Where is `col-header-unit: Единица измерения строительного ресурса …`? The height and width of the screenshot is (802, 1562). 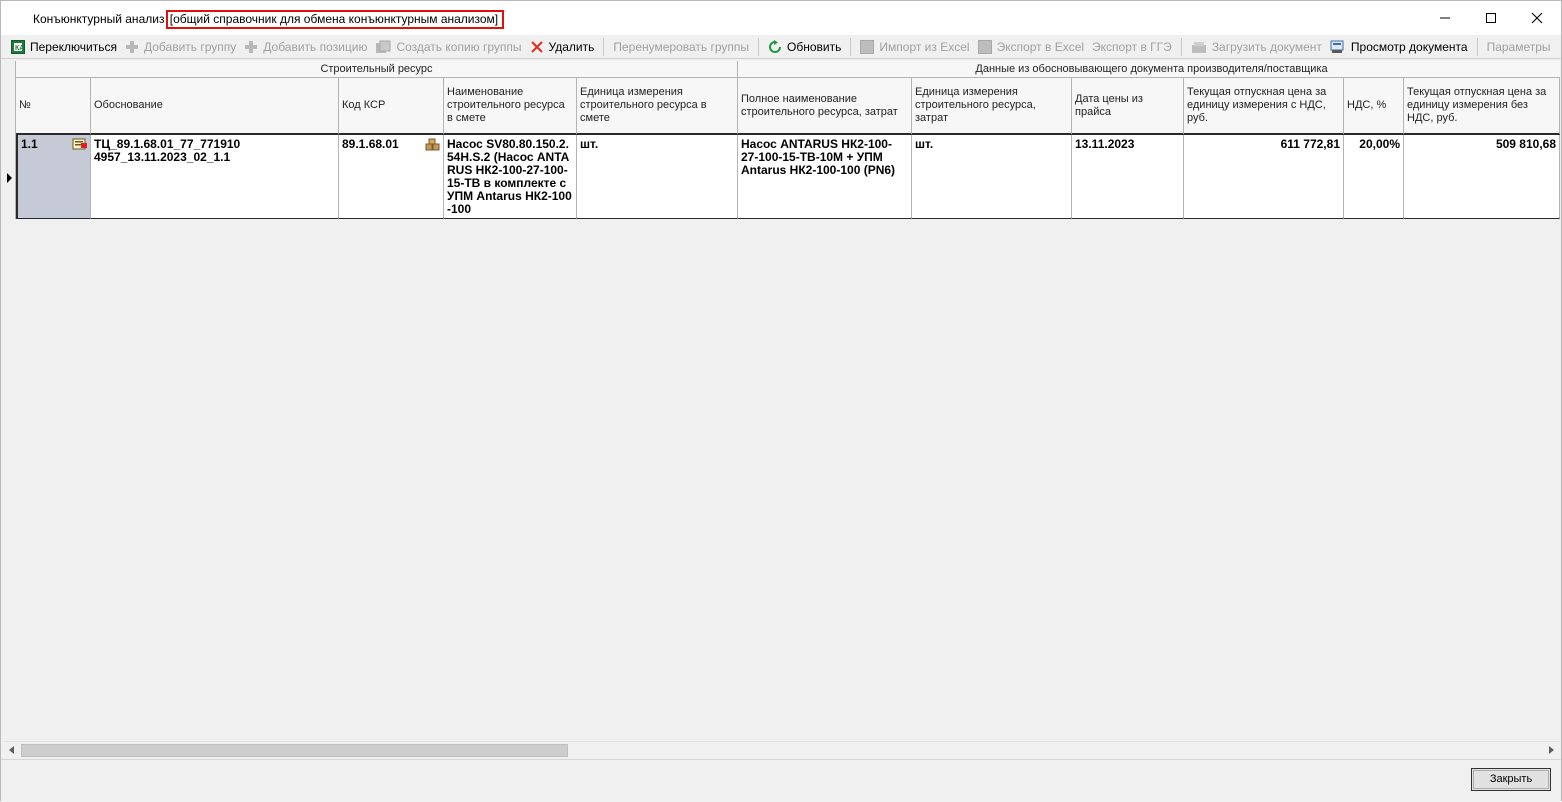 col-header-unit: Единица измерения строительного ресурса … is located at coordinates (657, 106).